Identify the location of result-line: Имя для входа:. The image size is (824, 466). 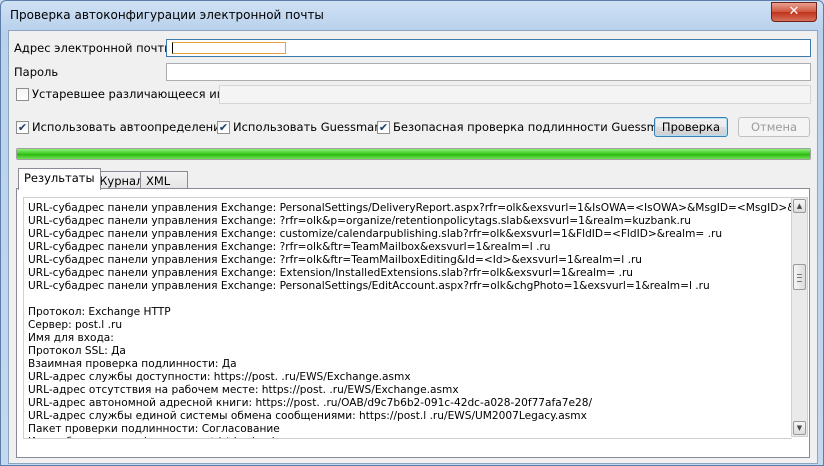
(71, 338).